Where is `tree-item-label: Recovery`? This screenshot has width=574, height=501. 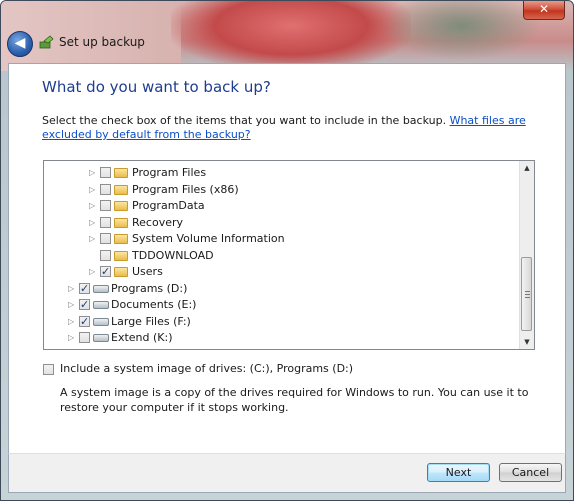 tree-item-label: Recovery is located at coordinates (158, 222).